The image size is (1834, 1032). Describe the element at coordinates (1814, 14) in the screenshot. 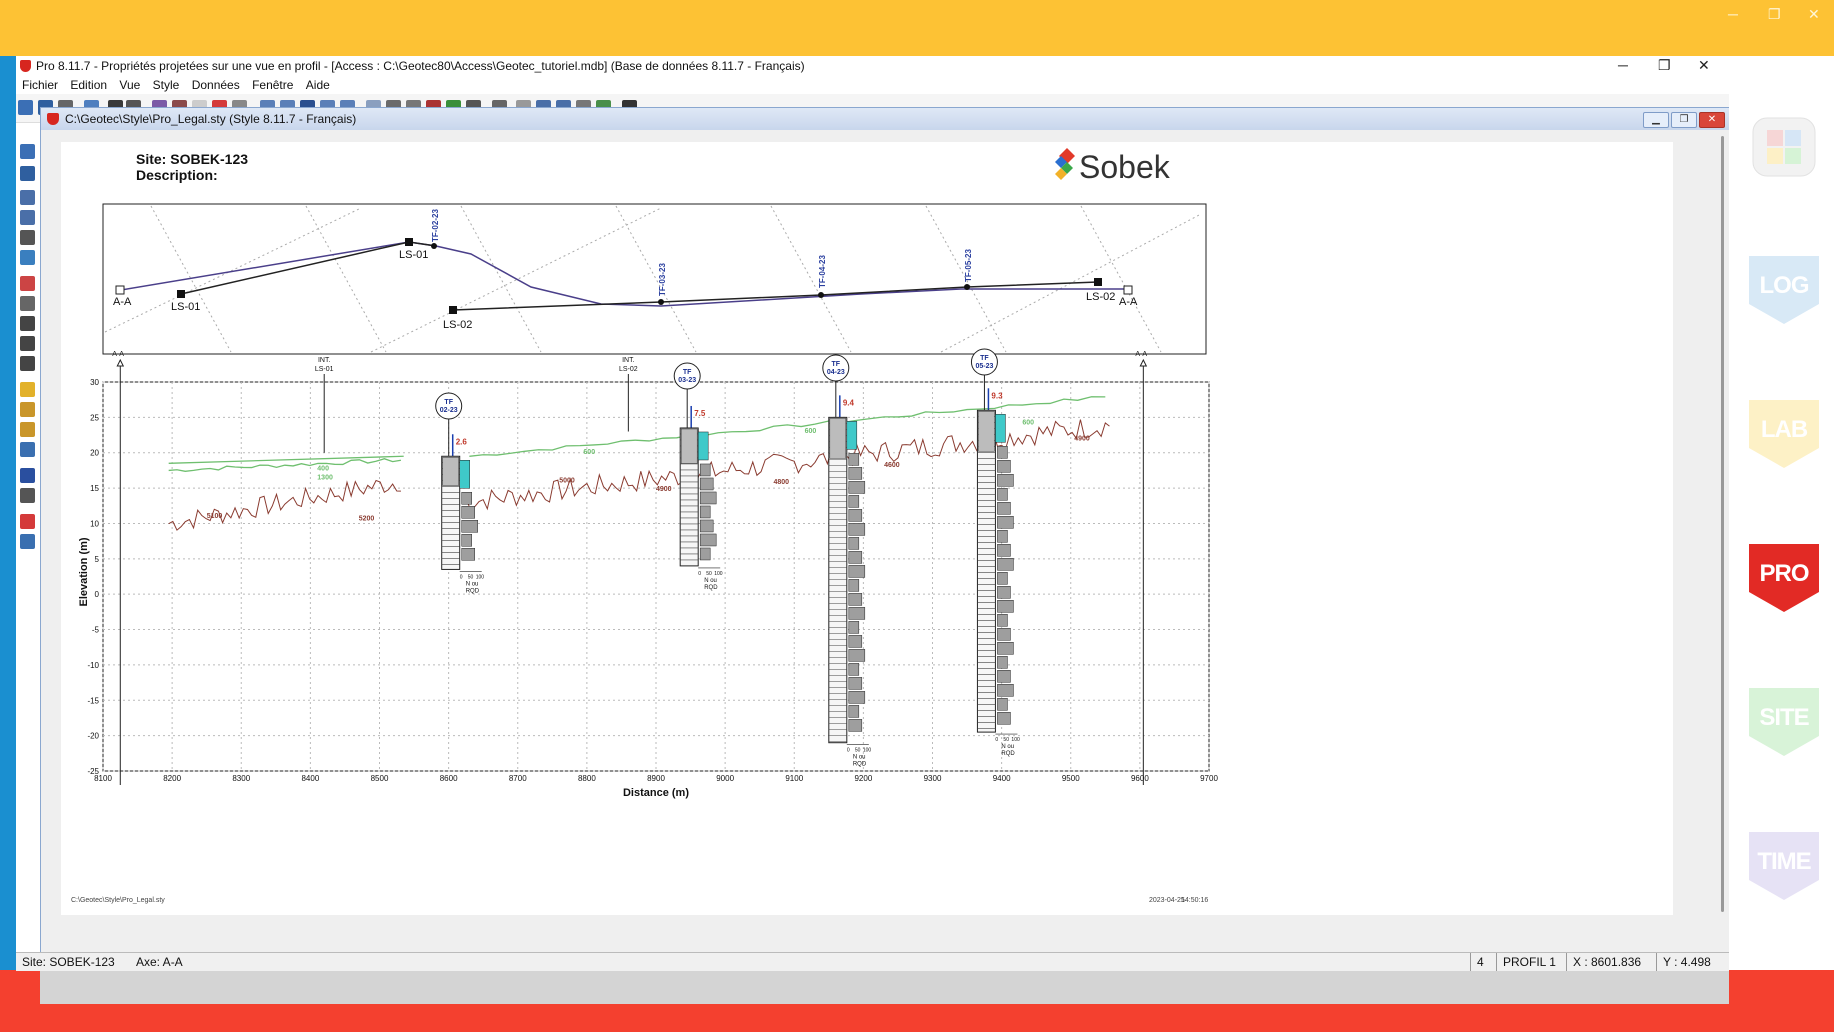

I see `desktop-close-button: ✕` at that location.